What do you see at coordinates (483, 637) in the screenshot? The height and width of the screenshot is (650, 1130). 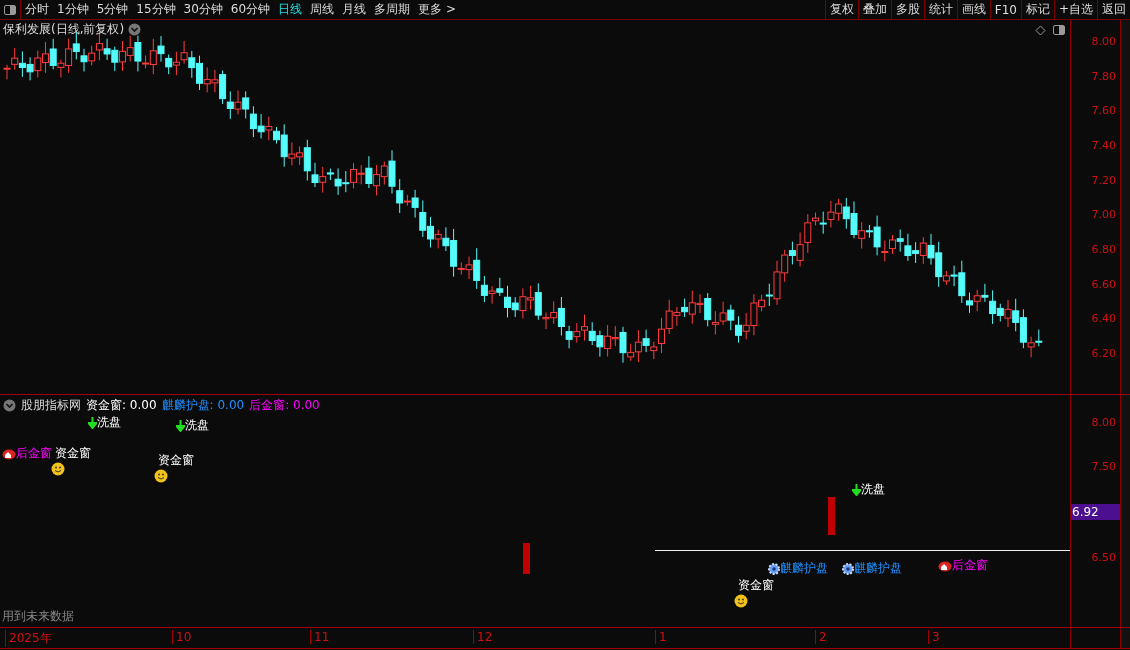 I see `time-label: 12` at bounding box center [483, 637].